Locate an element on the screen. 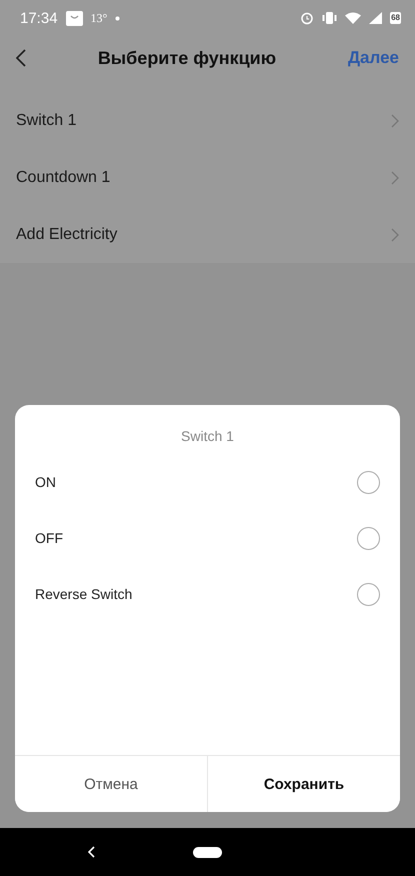 This screenshot has height=876, width=415. option-label: OFF is located at coordinates (49, 538).